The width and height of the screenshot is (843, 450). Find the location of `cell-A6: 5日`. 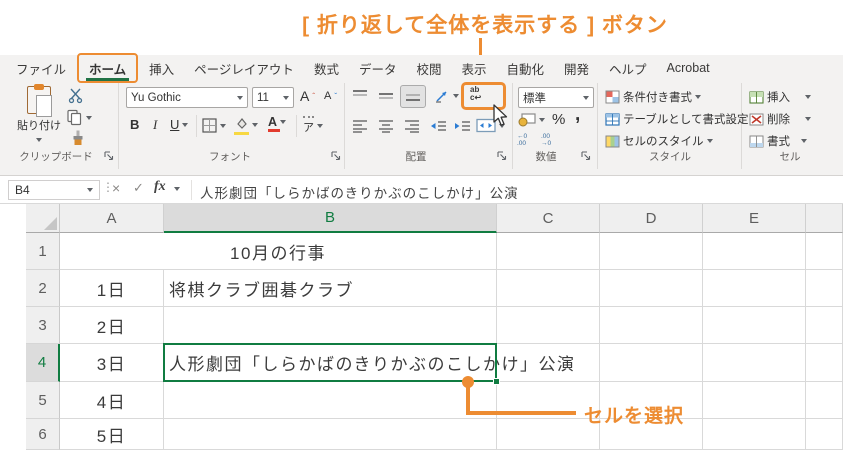

cell-A6: 5日 is located at coordinates (112, 434).